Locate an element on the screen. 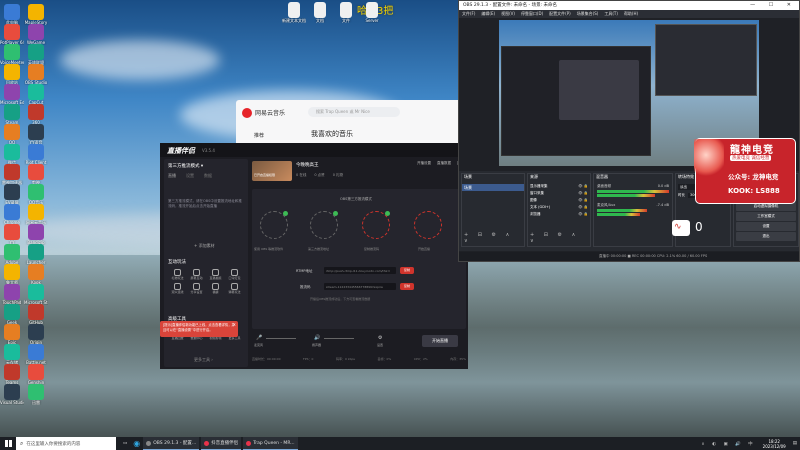  stream-key-field: stream-112233445566778899?expire is located at coordinates (360, 286).